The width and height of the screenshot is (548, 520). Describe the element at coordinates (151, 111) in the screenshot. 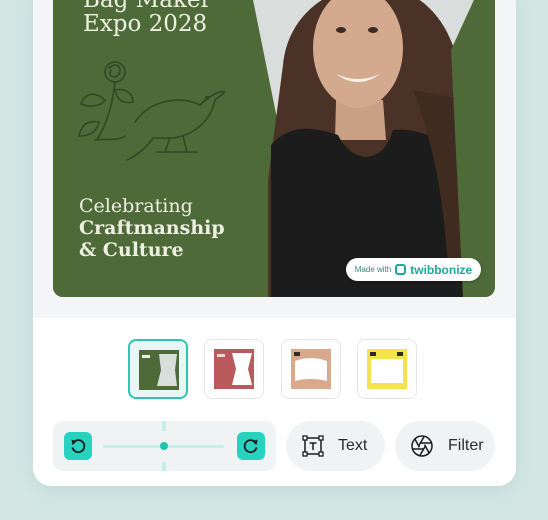

I see `bird-flower-illustration` at that location.